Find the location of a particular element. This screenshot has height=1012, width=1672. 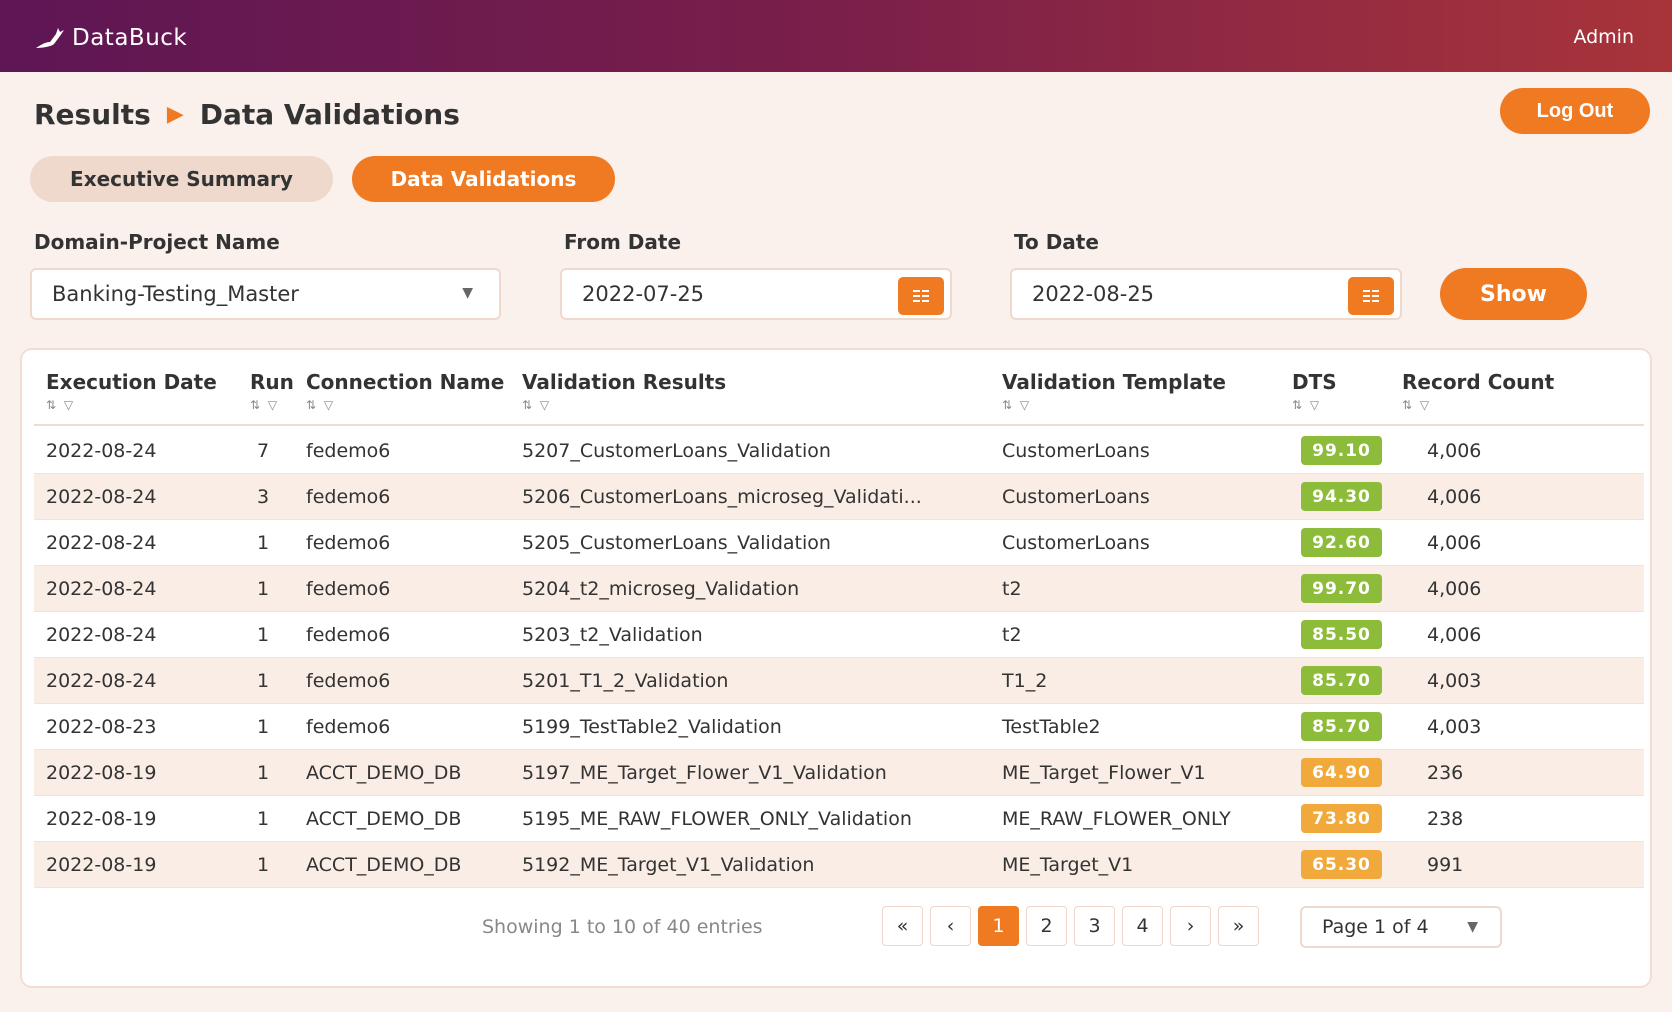

cell-run: 7 is located at coordinates (263, 451).